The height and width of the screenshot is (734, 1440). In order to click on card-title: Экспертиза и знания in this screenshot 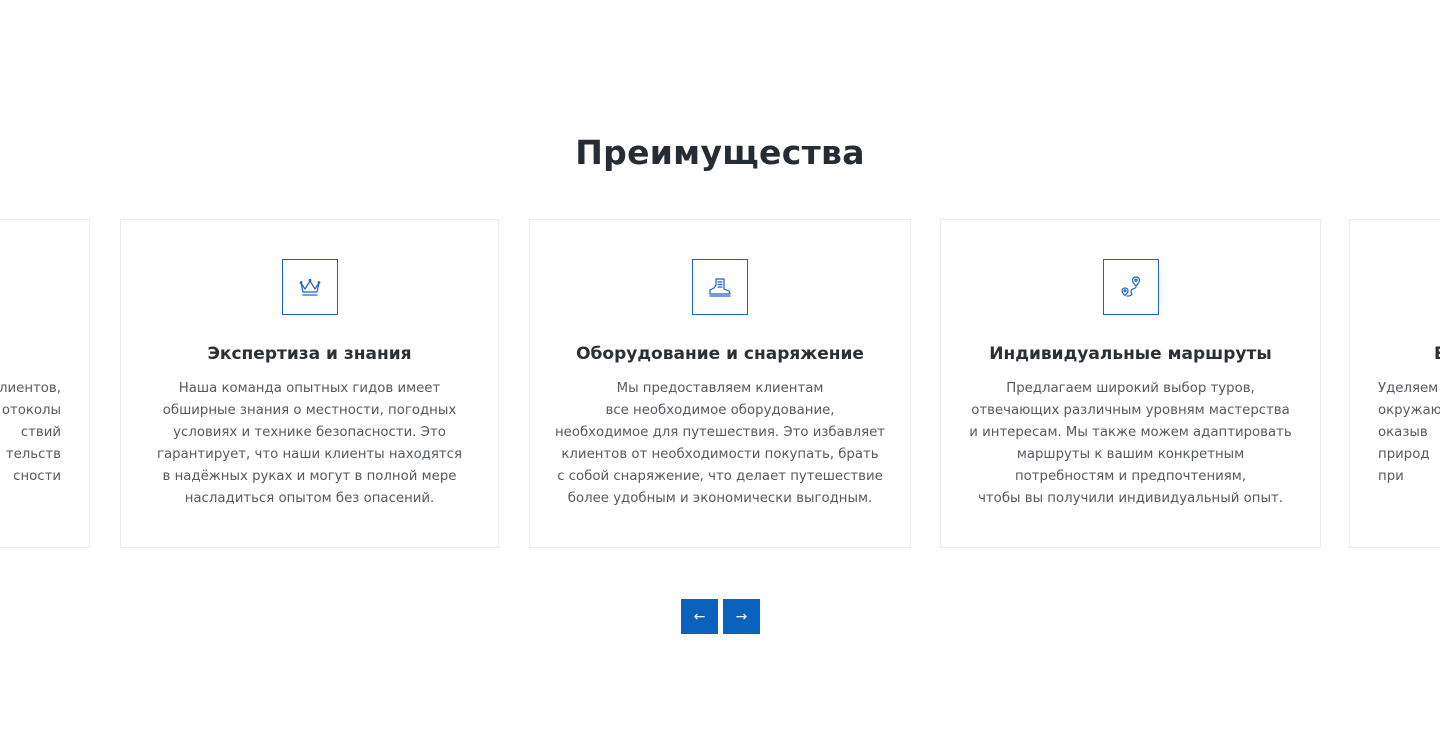, I will do `click(309, 354)`.